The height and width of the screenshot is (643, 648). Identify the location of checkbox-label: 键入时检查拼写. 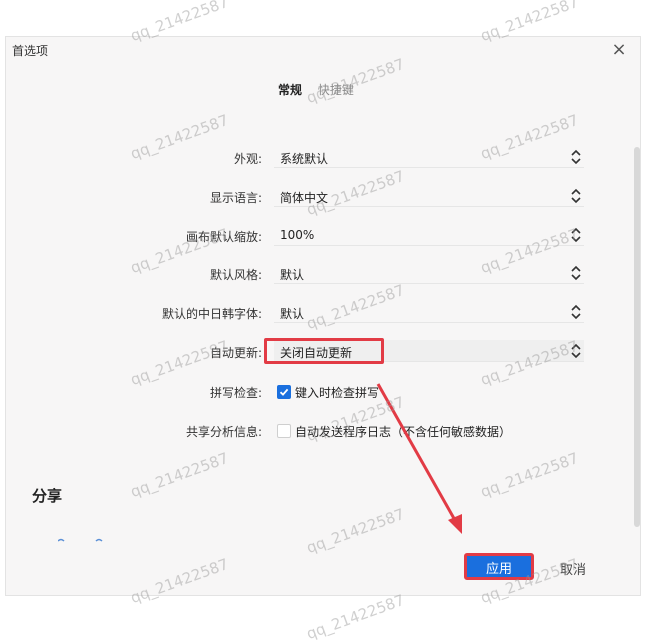
(337, 393).